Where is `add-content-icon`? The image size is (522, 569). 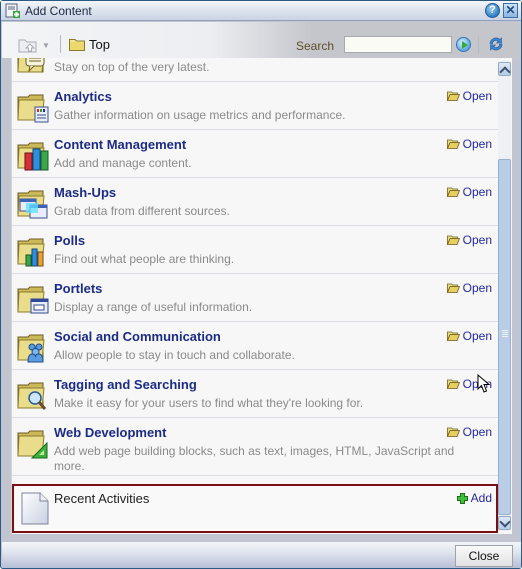
add-content-icon is located at coordinates (12, 10).